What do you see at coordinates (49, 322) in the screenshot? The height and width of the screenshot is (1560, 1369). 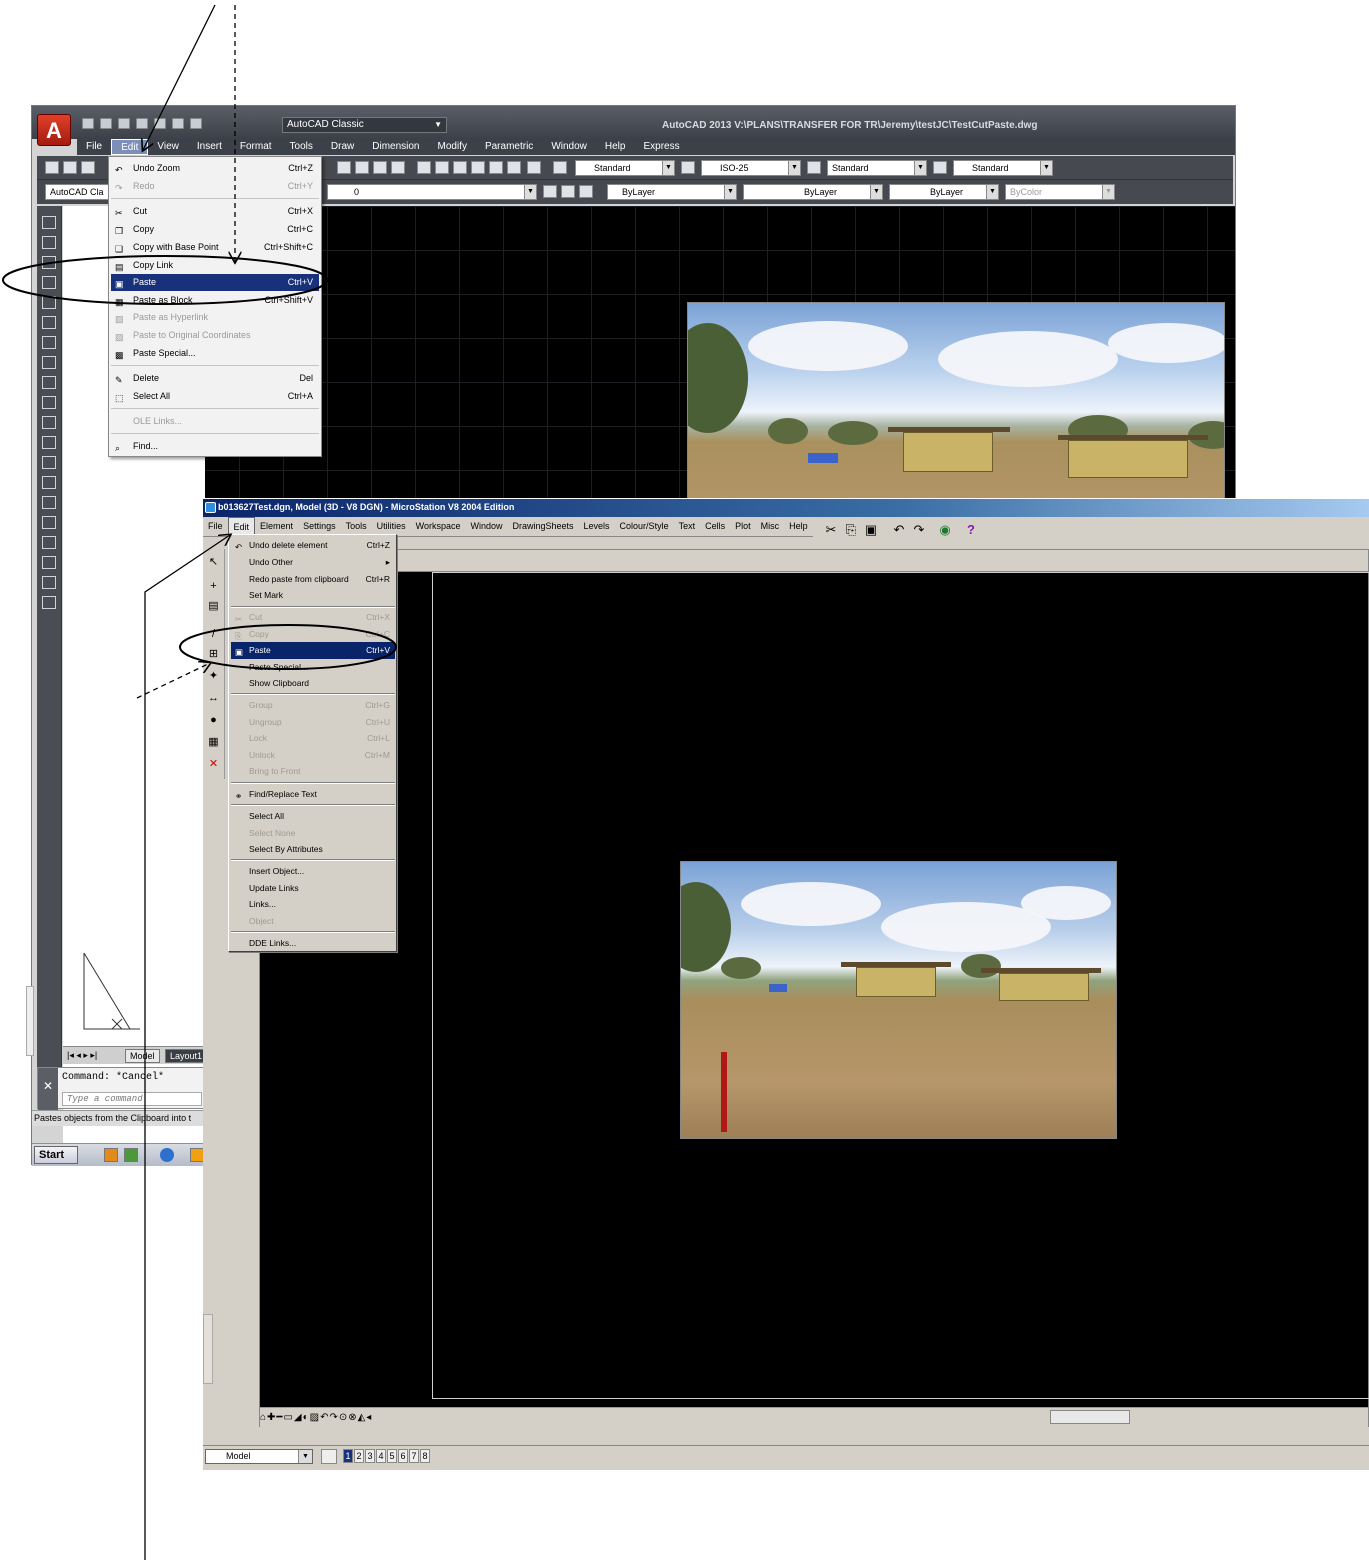 I see `arc-icon` at bounding box center [49, 322].